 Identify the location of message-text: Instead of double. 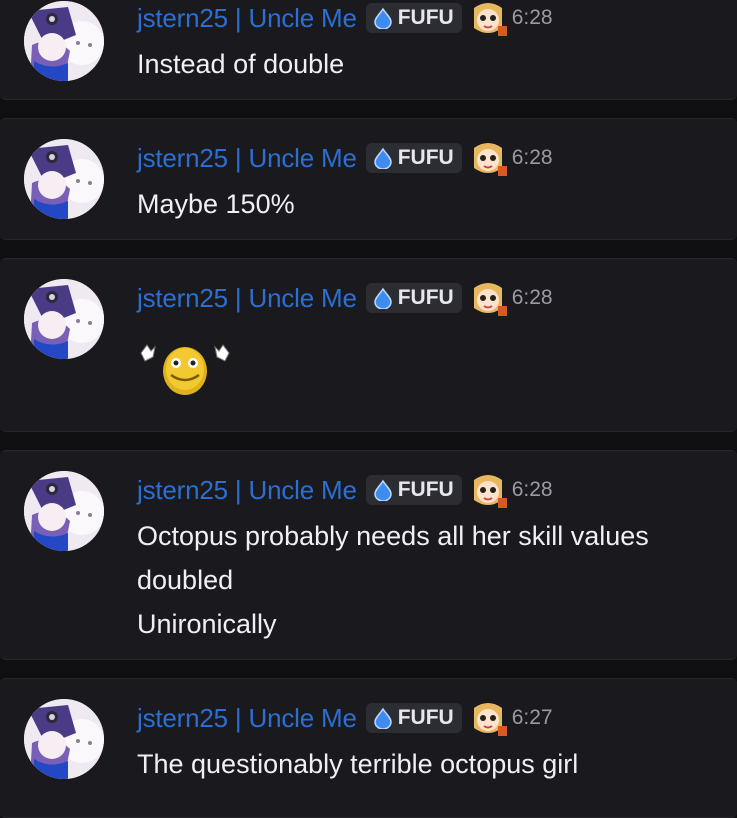
(241, 64).